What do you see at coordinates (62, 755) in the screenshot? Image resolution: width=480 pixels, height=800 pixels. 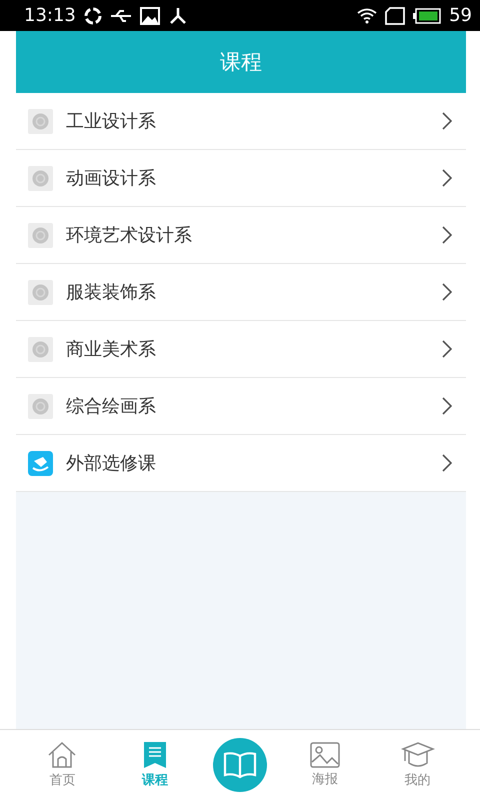 I see `house-icon` at bounding box center [62, 755].